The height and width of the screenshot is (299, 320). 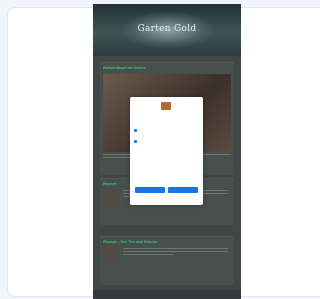 I want to click on site-logo-icon, so click(x=166, y=106).